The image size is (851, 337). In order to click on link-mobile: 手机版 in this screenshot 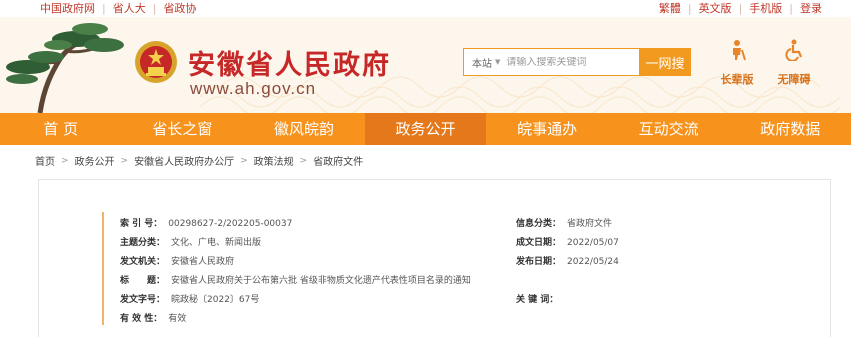, I will do `click(765, 8)`.